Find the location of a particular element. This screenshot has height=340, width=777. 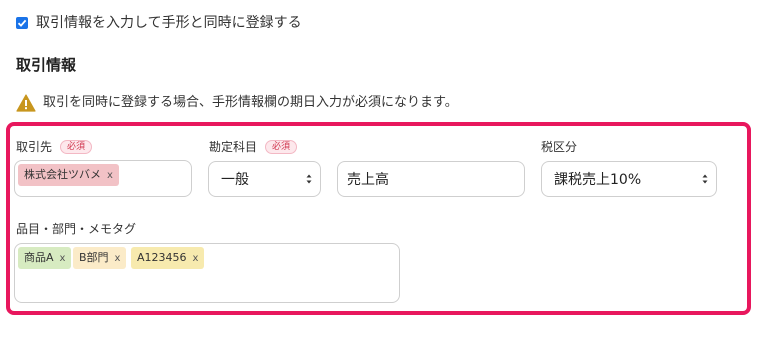

account-category-value: 一般 is located at coordinates (235, 180).